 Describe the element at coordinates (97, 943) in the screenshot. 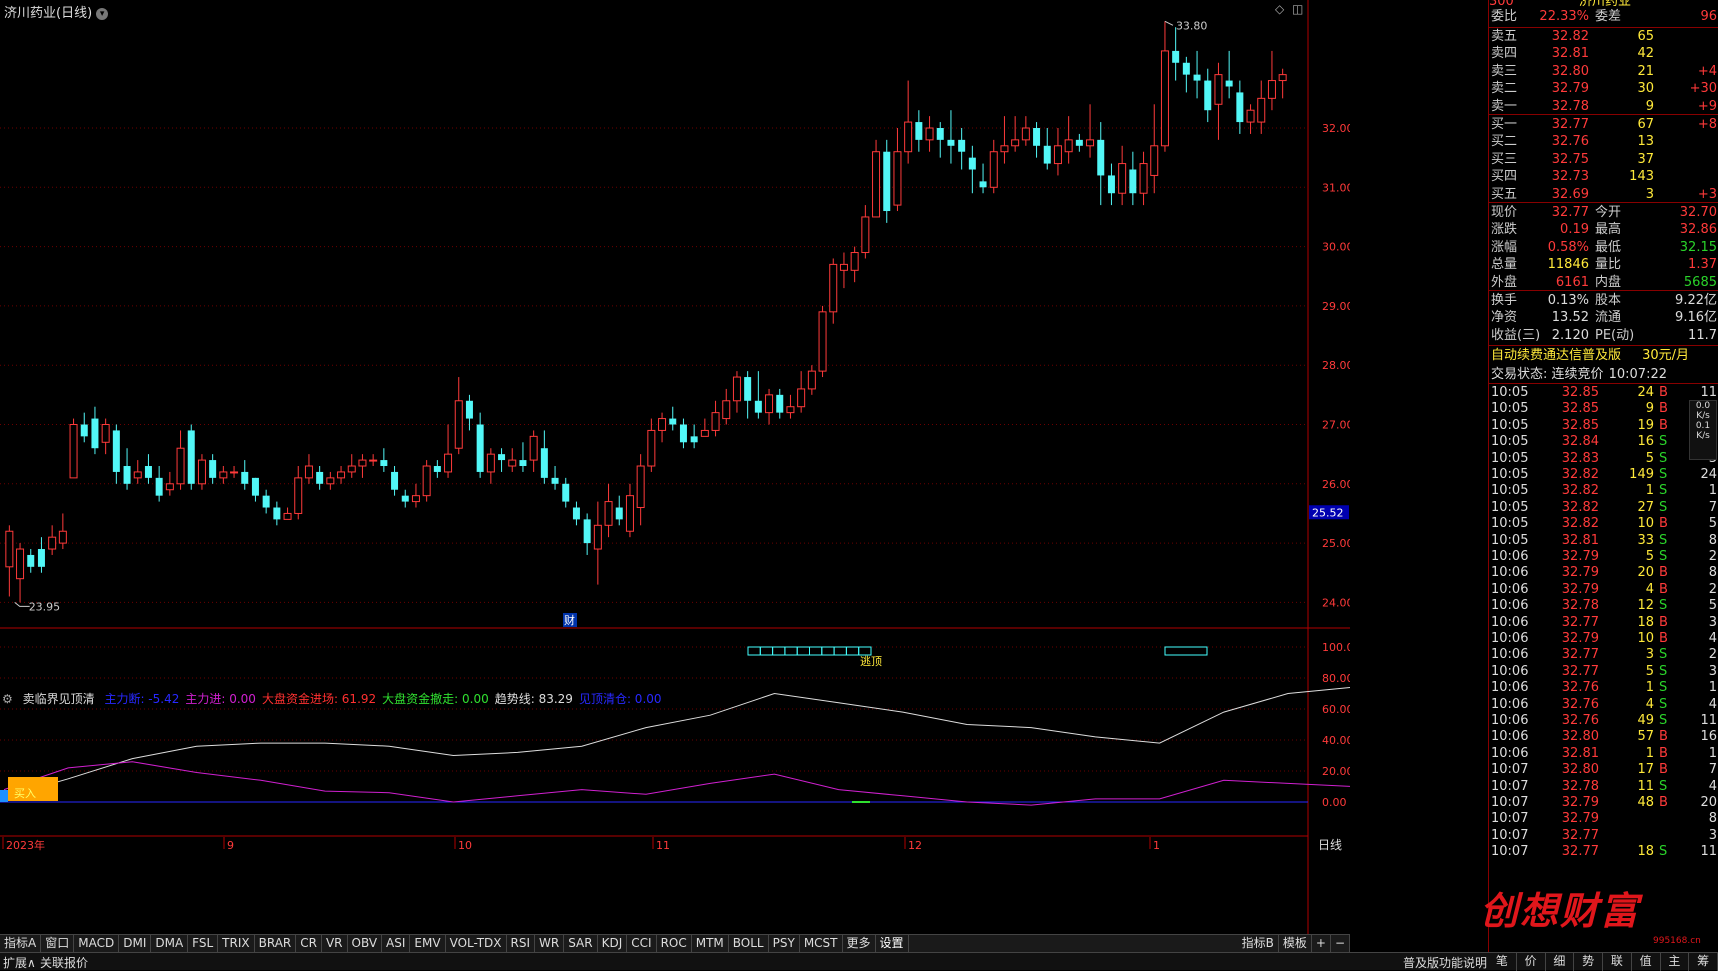

I see `indicator-tab: MACD` at that location.